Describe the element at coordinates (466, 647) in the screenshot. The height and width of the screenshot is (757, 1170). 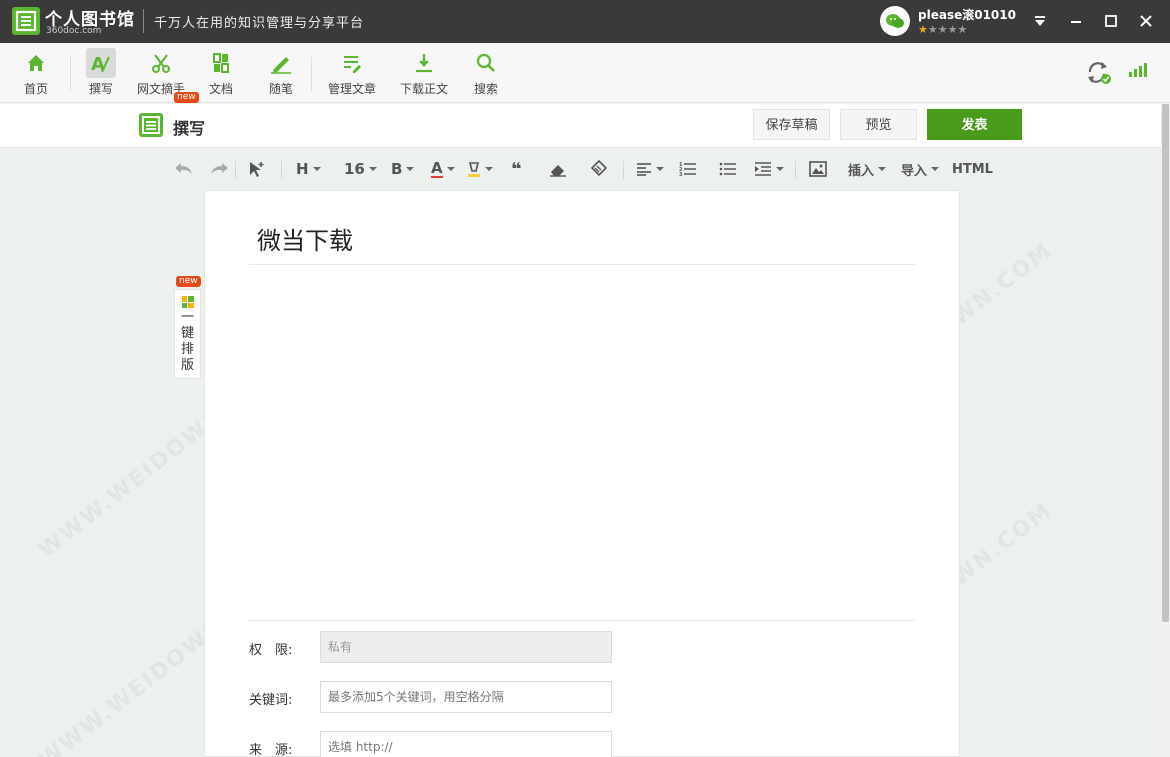
I see `permission-field: 私有` at that location.